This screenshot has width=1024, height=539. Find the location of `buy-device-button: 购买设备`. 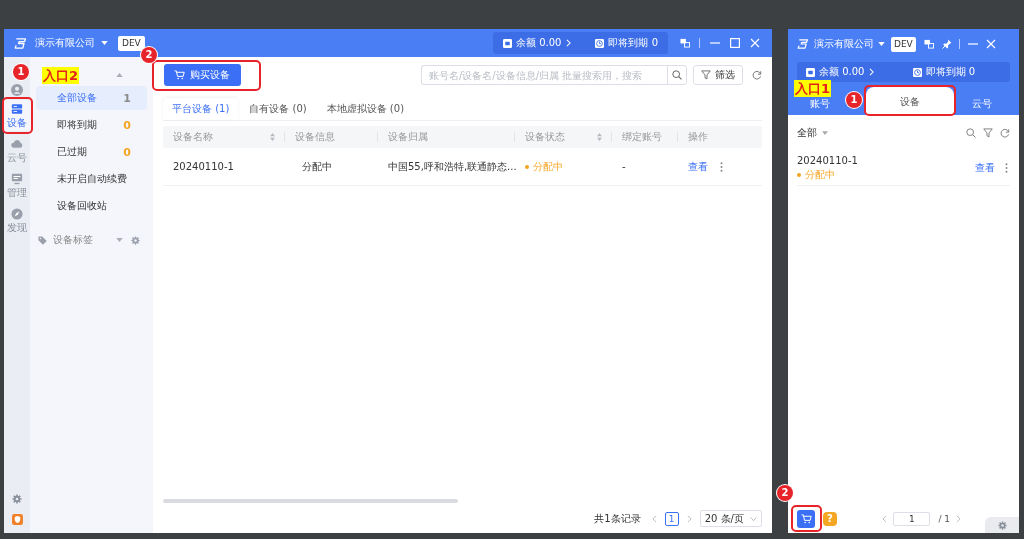

buy-device-button: 购买设备 is located at coordinates (202, 75).